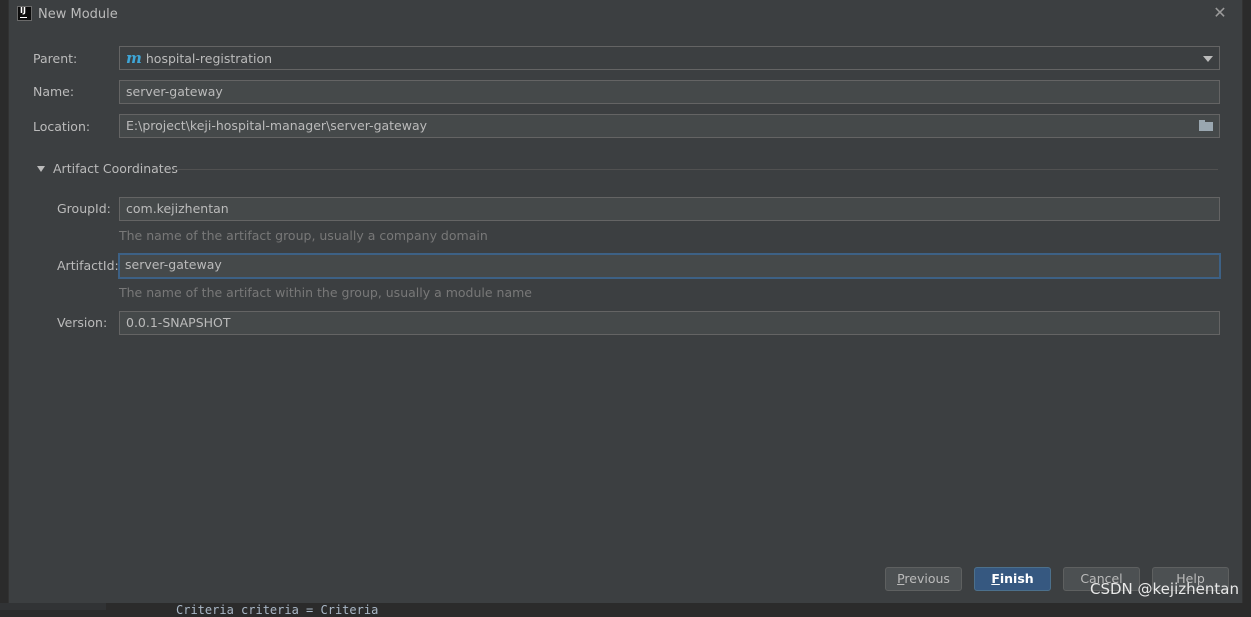  Describe the element at coordinates (173, 264) in the screenshot. I see `artifactid-value: server-gateway` at that location.